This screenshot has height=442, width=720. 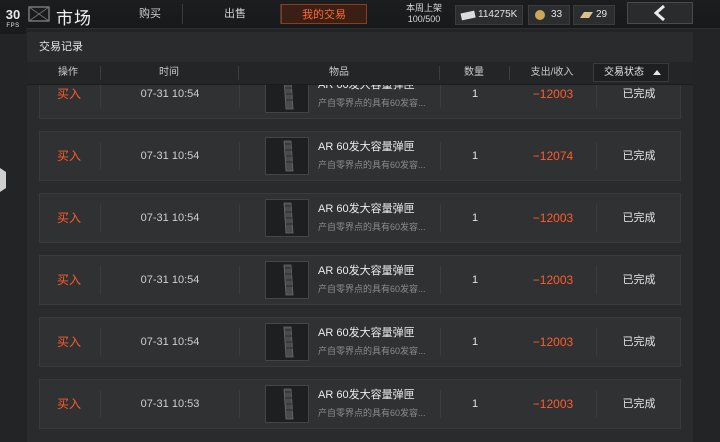 I want to click on row-time: 07-31 10:53, so click(x=170, y=404).